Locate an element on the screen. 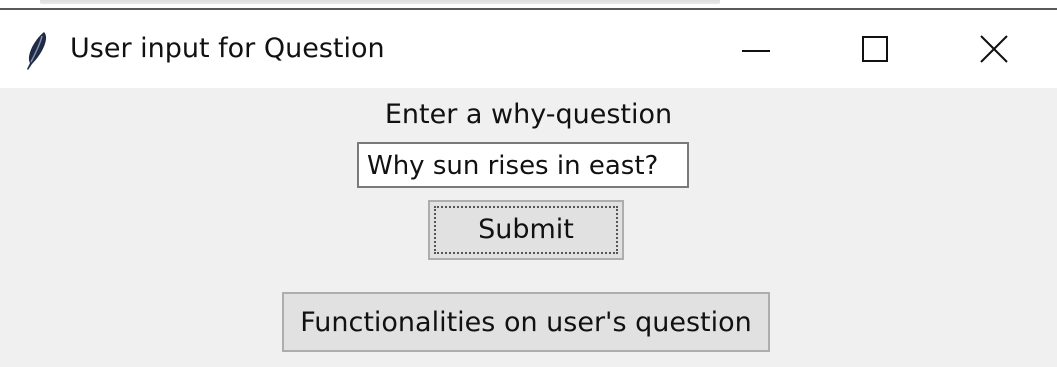 This screenshot has width=1057, height=367. question-prompt-label: Enter a why-question is located at coordinates (528, 114).